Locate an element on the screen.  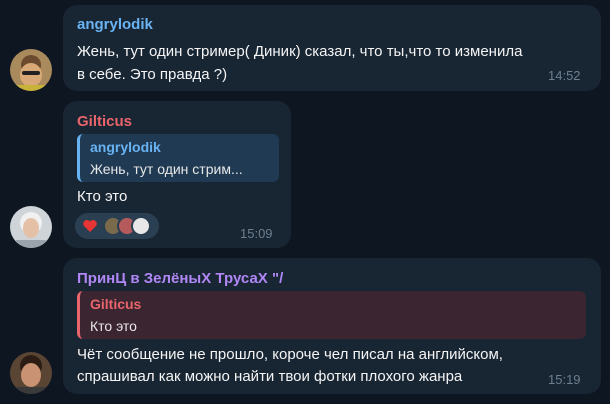
sender-name: angrylodik is located at coordinates (115, 24).